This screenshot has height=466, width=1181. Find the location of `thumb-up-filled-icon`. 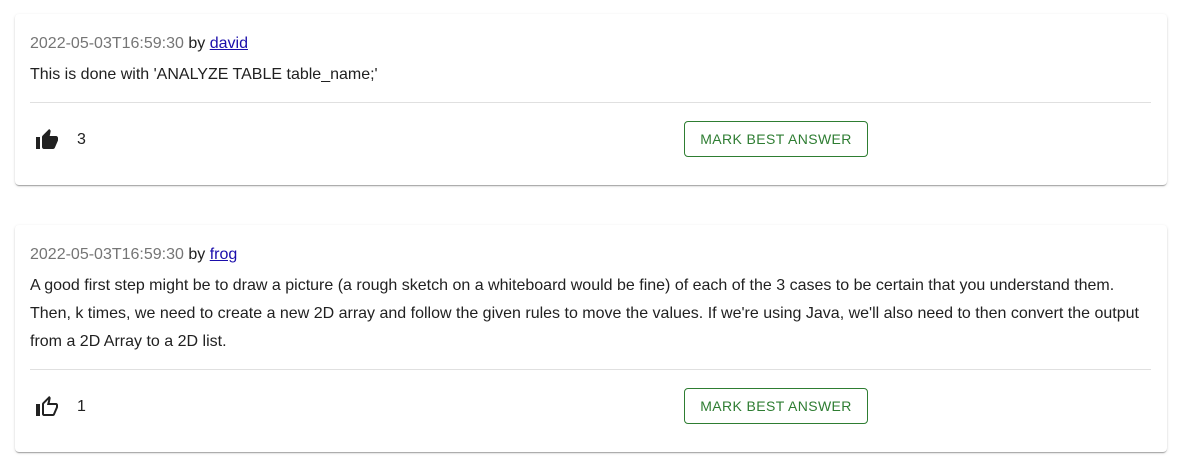

thumb-up-filled-icon is located at coordinates (47, 140).